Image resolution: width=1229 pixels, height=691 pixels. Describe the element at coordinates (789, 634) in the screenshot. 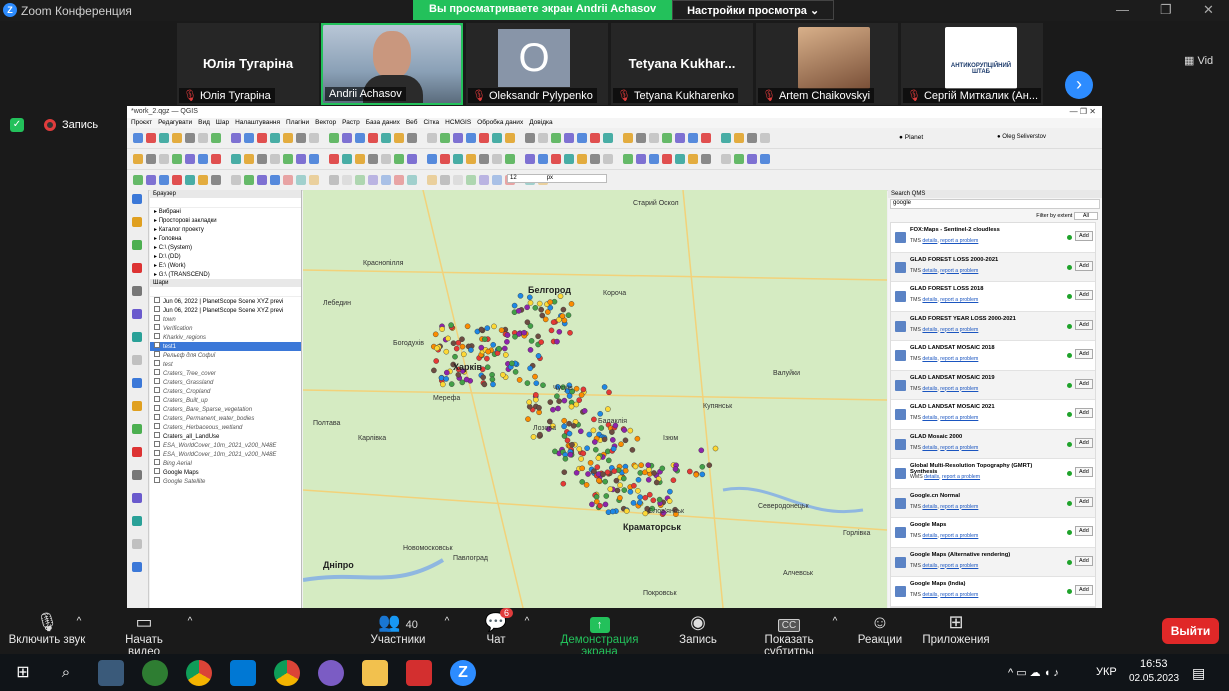

I see `subtitles-button: CC Показать субтитры` at that location.